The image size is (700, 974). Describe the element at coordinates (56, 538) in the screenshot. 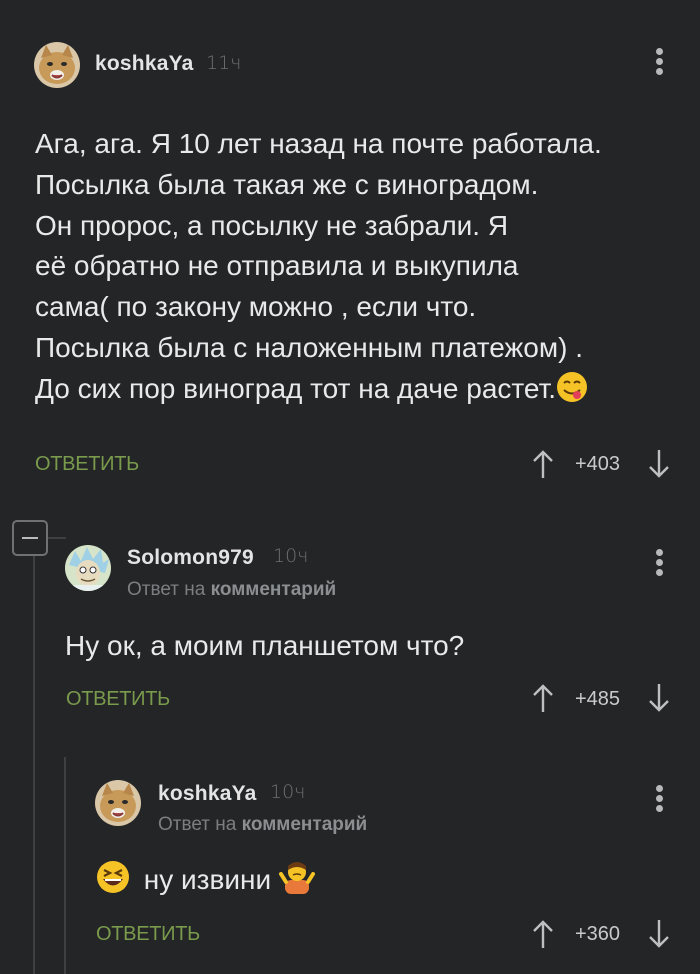

I see `thread-connector` at that location.